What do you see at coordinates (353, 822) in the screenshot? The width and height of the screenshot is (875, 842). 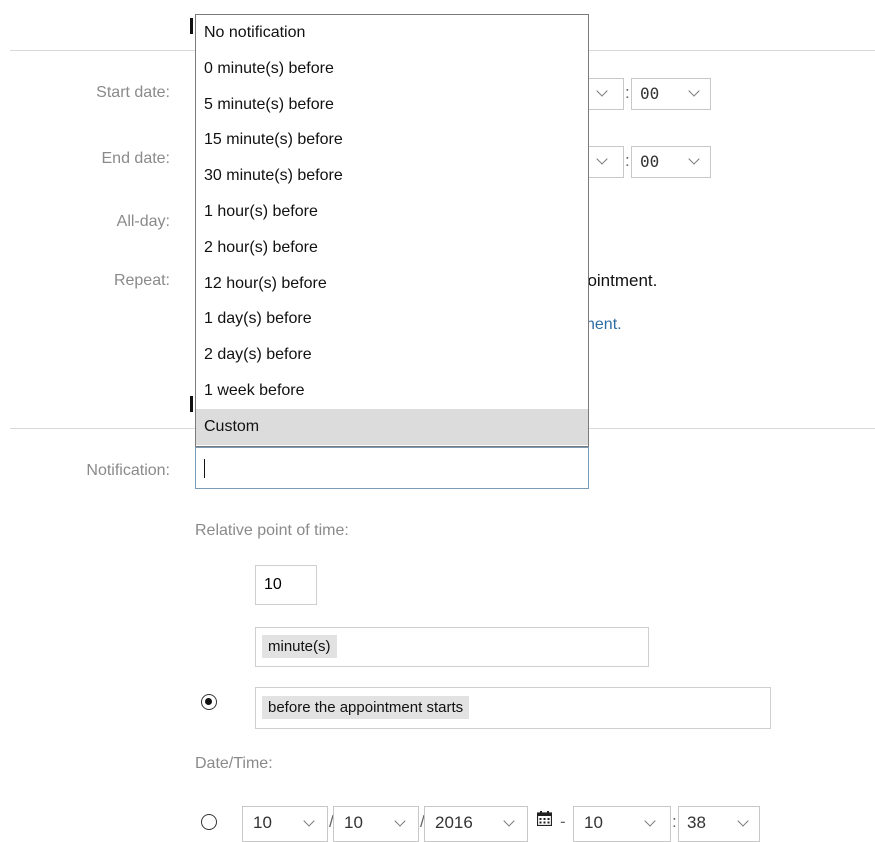 I see `month-value: 10` at bounding box center [353, 822].